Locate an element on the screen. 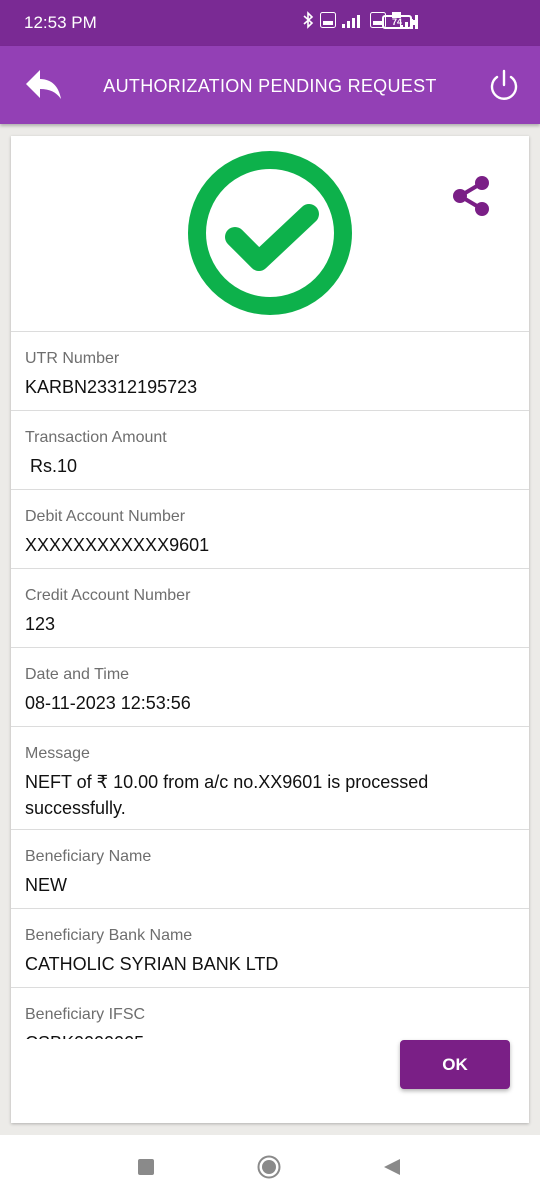 Image resolution: width=540 pixels, height=1200 pixels. detail-label: Debit Account Number is located at coordinates (105, 516).